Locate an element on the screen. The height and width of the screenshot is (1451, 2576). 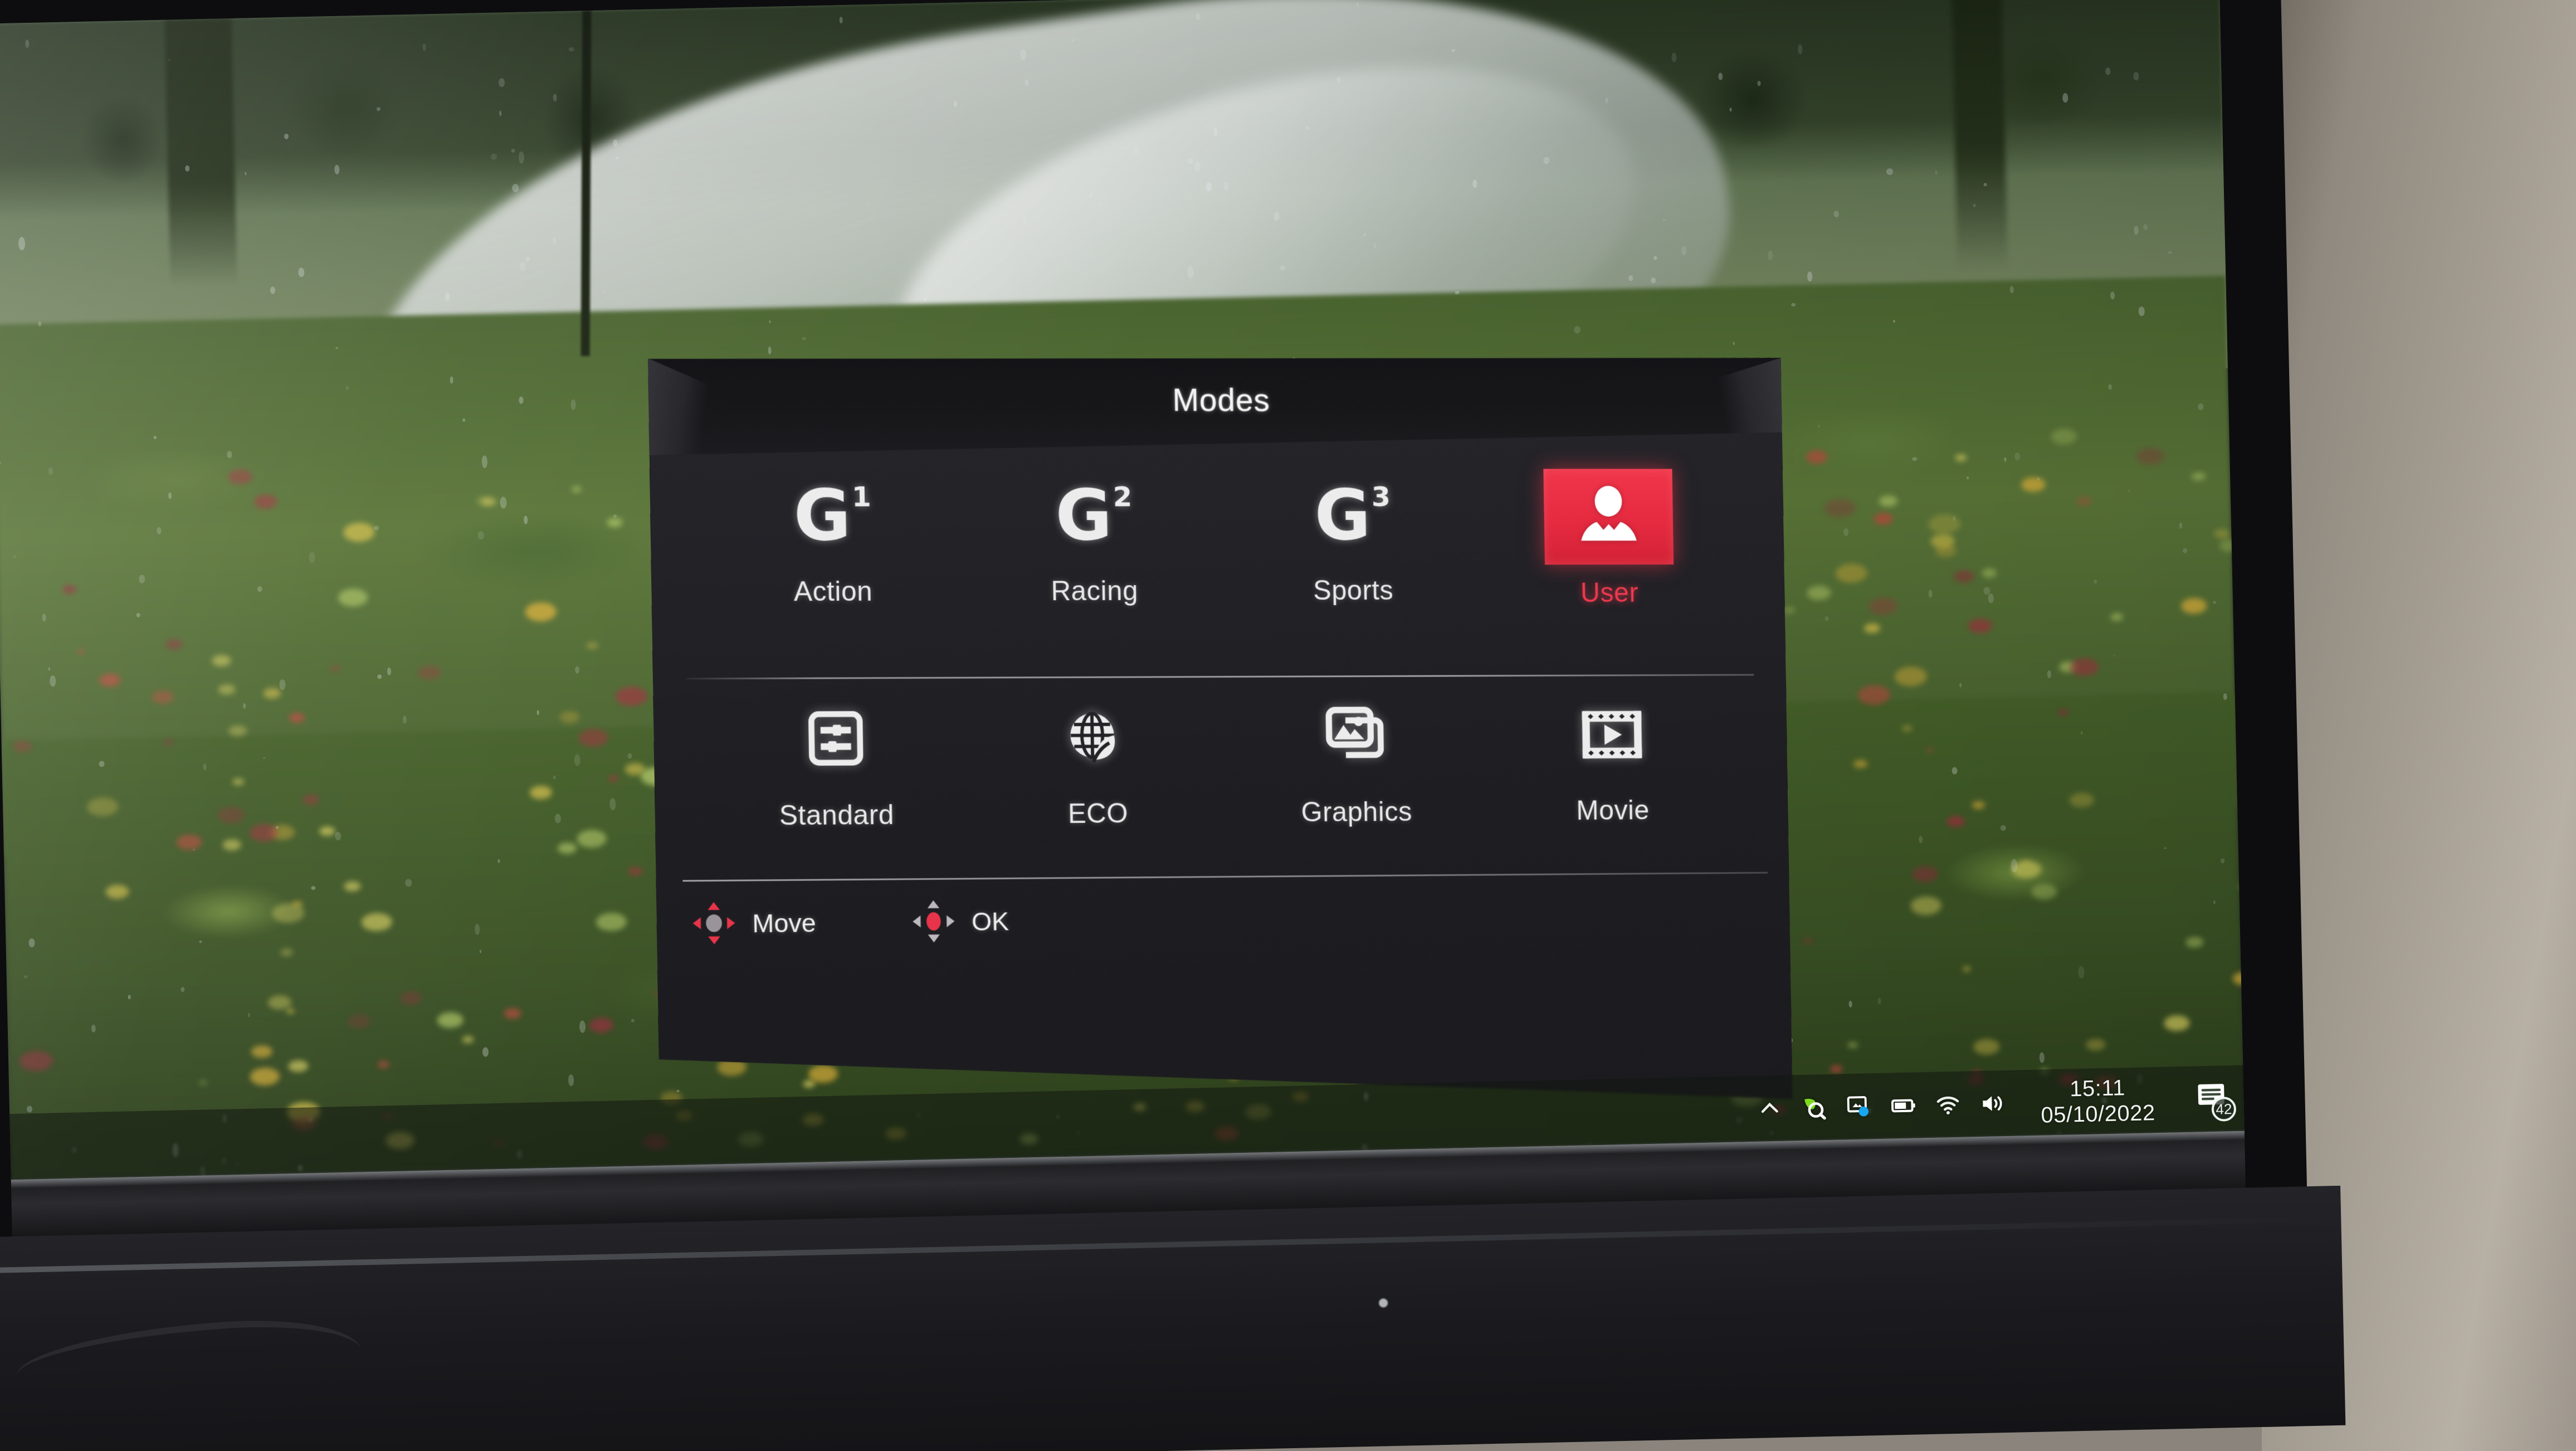
globe-leaf-icon is located at coordinates (1097, 738).